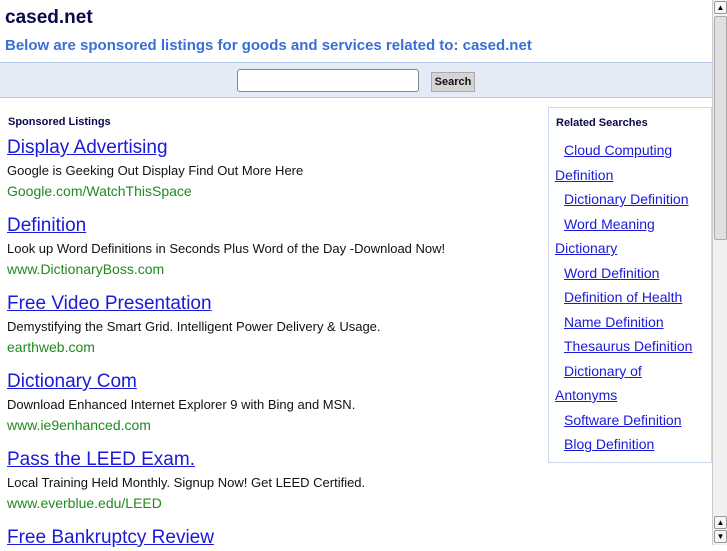  What do you see at coordinates (719, 272) in the screenshot?
I see `vertical-scrollbar: ▲ ▲ ▼` at bounding box center [719, 272].